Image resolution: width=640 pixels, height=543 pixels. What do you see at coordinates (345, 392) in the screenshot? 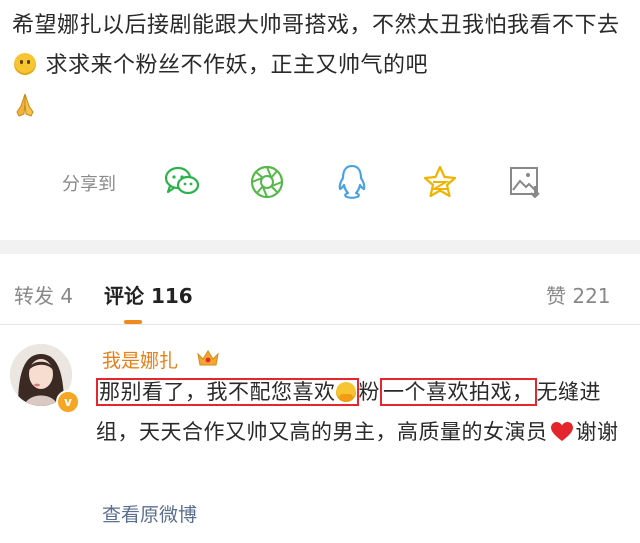
I see `hug-emoji-icon` at bounding box center [345, 392].